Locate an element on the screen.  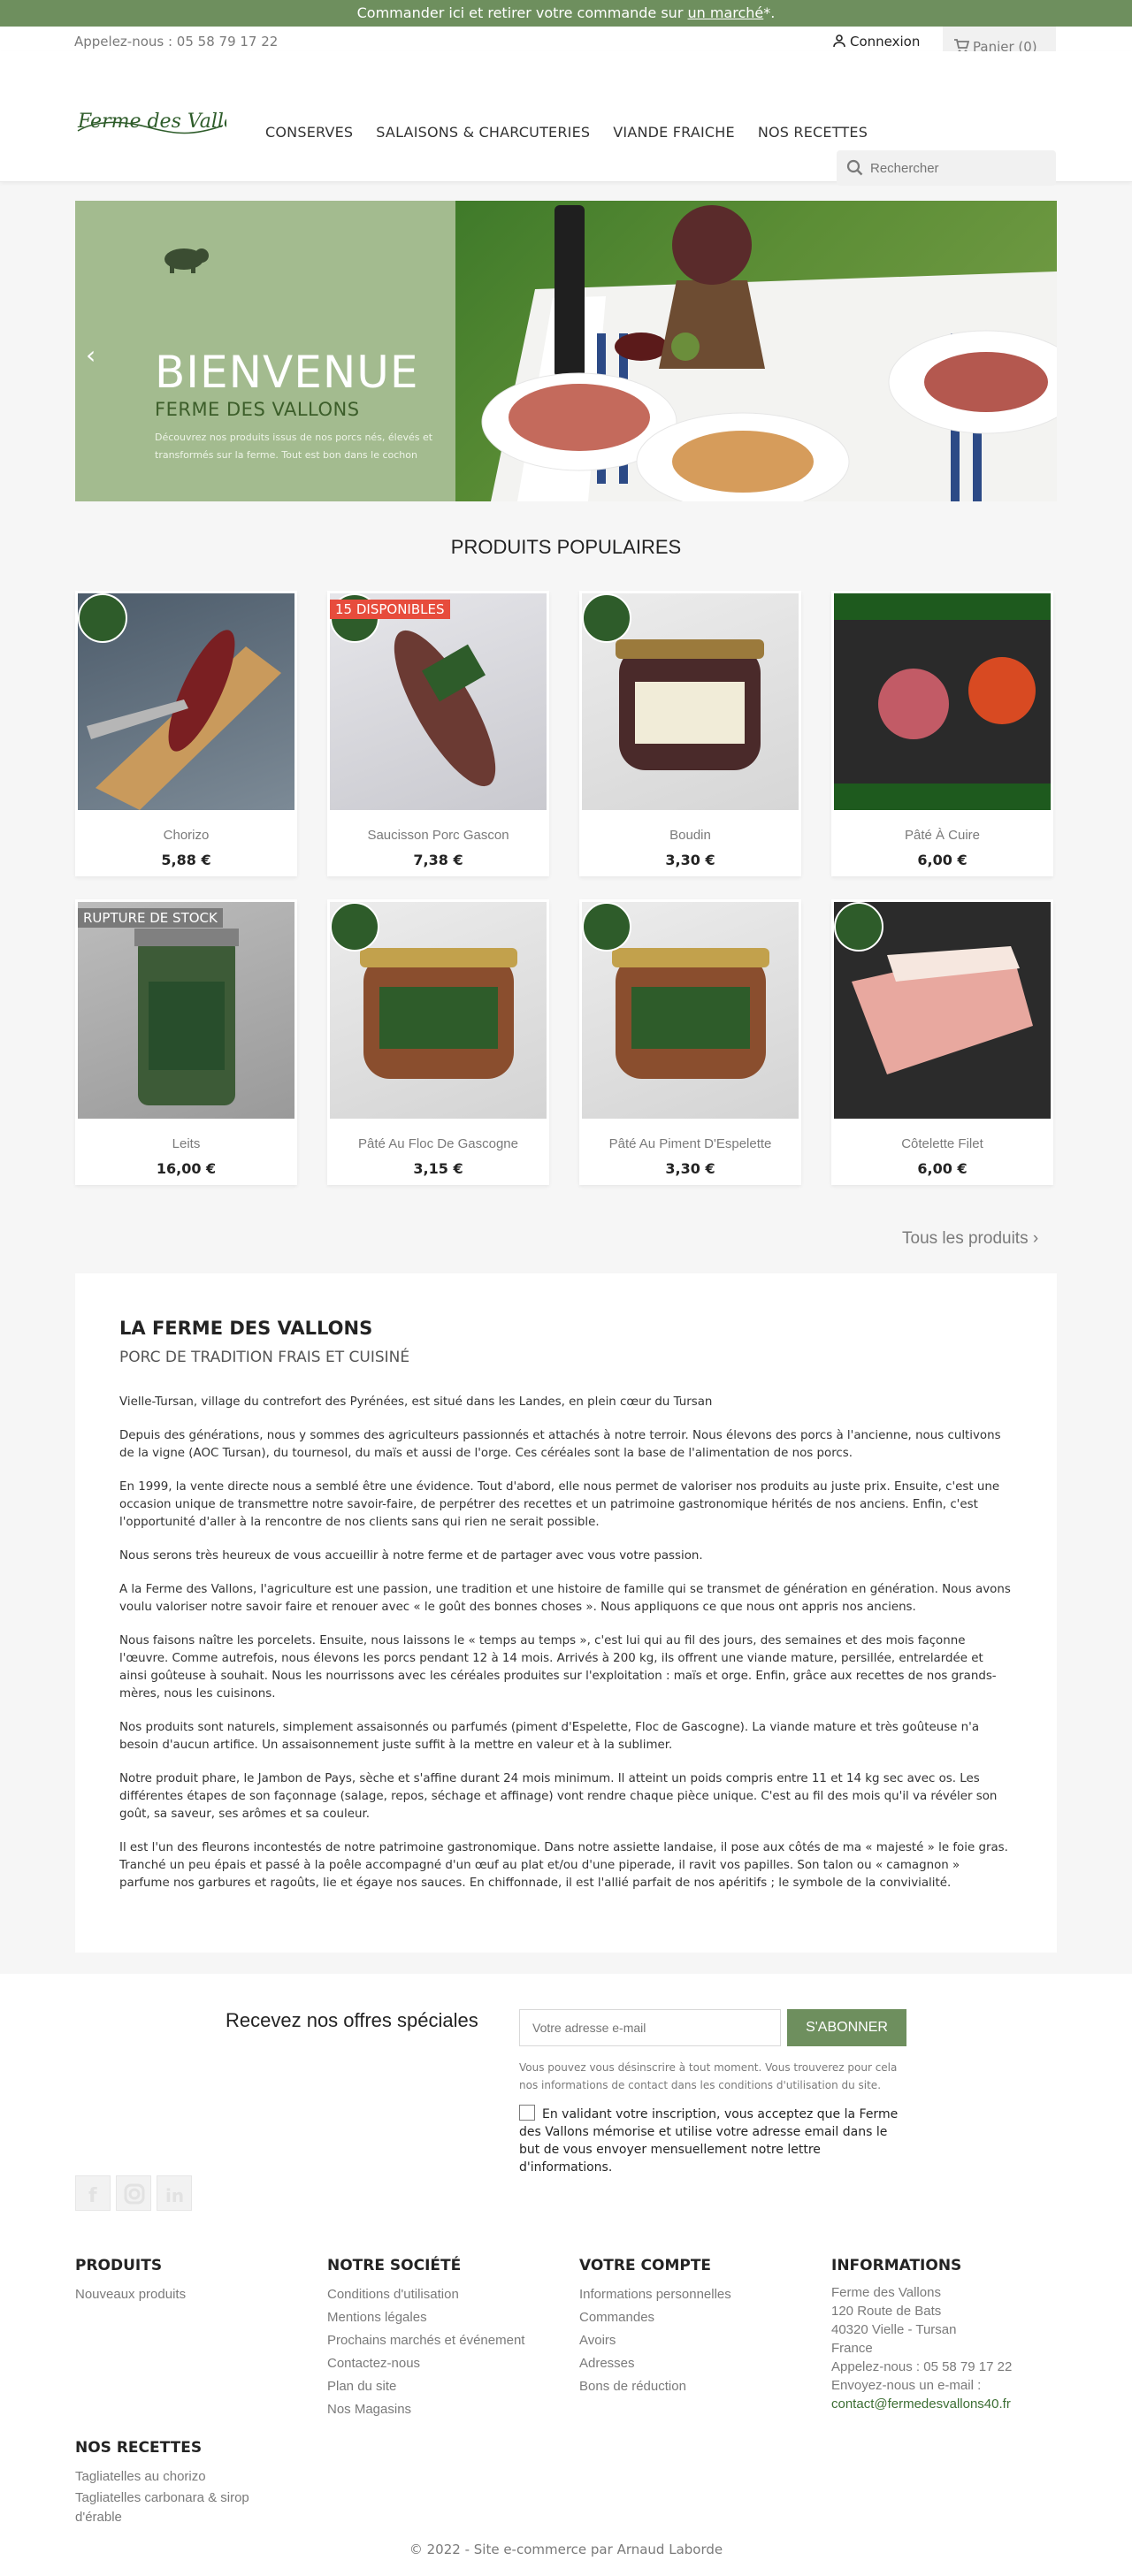
product-price: 5,88 € is located at coordinates (186, 860).